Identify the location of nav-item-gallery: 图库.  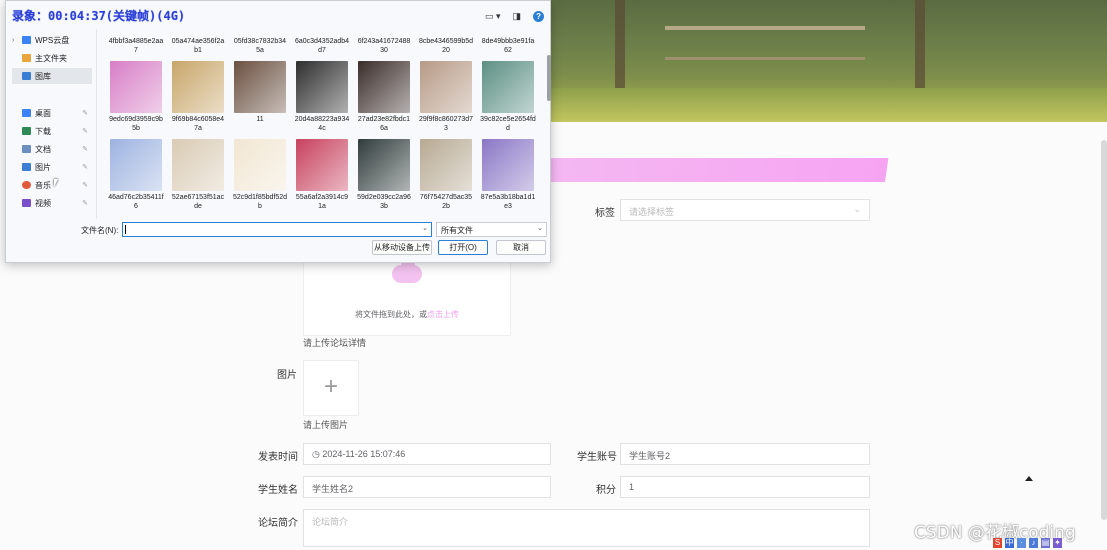
(52, 76).